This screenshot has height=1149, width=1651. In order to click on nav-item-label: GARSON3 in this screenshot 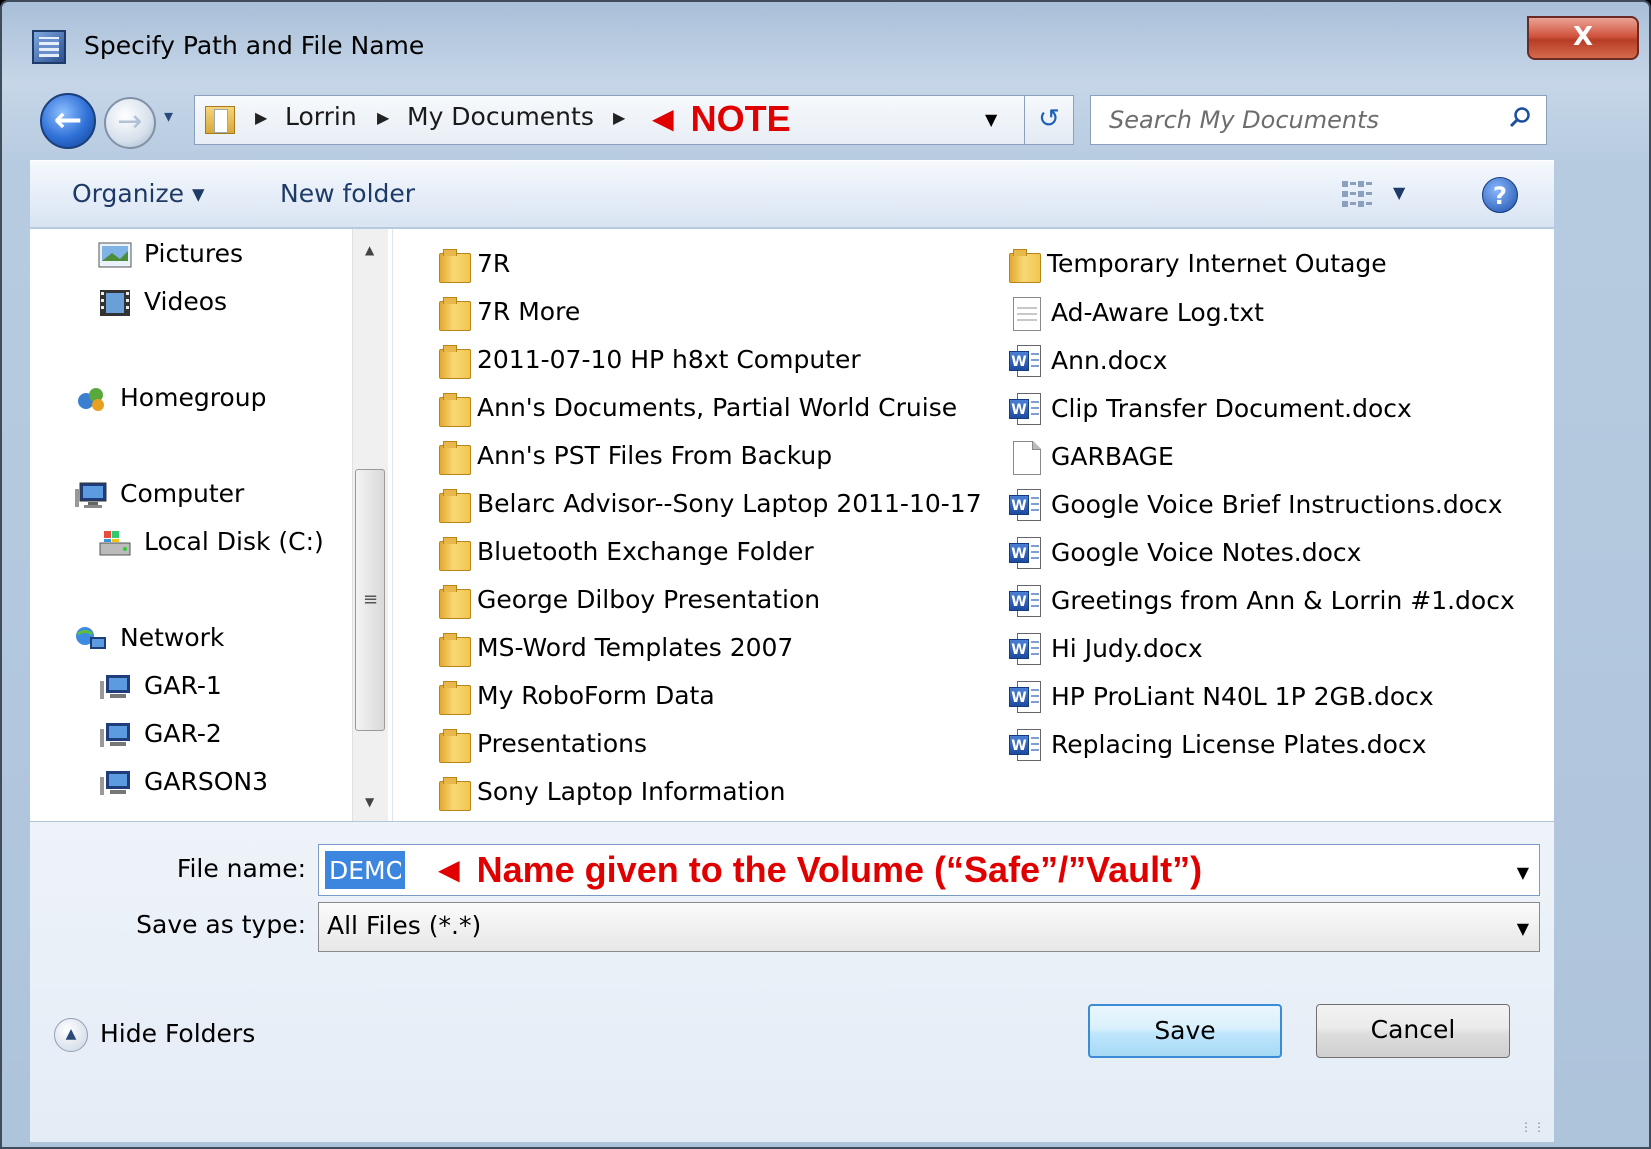, I will do `click(206, 781)`.